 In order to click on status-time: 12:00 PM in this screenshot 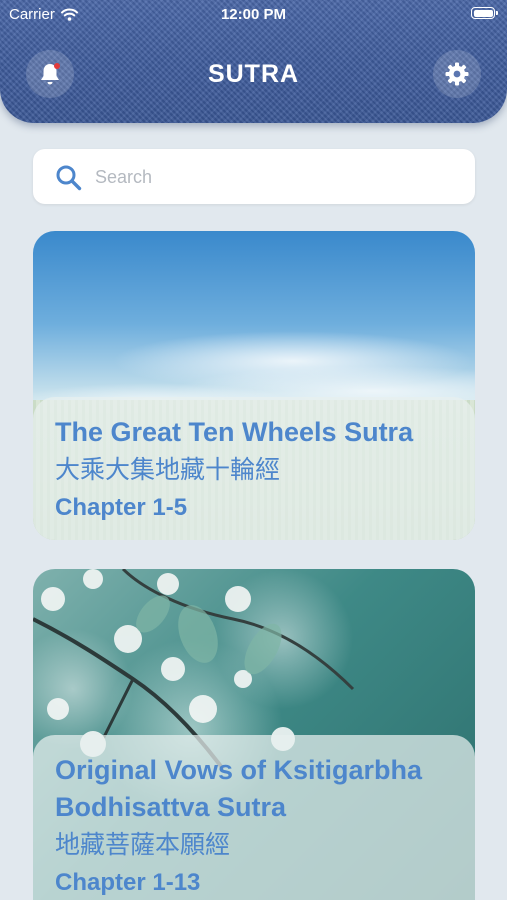, I will do `click(253, 14)`.